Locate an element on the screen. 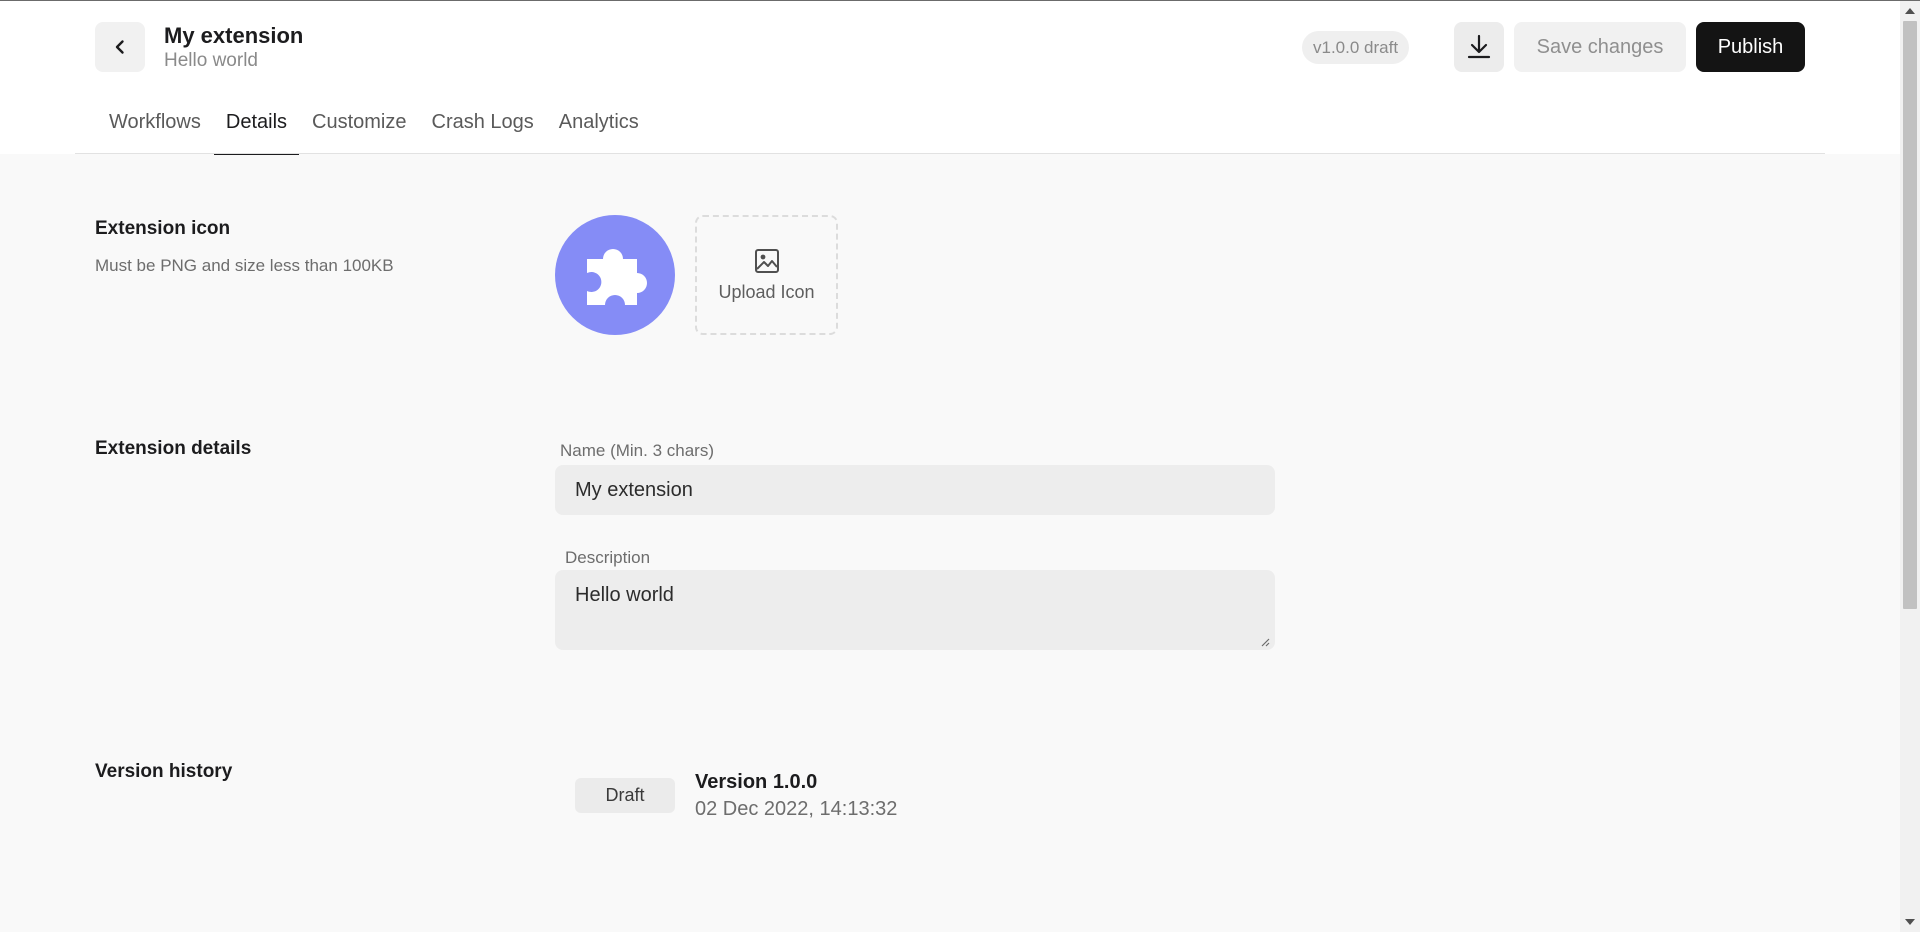 Image resolution: width=1920 pixels, height=932 pixels. tab-crash-logs: Crash Logs is located at coordinates (483, 130).